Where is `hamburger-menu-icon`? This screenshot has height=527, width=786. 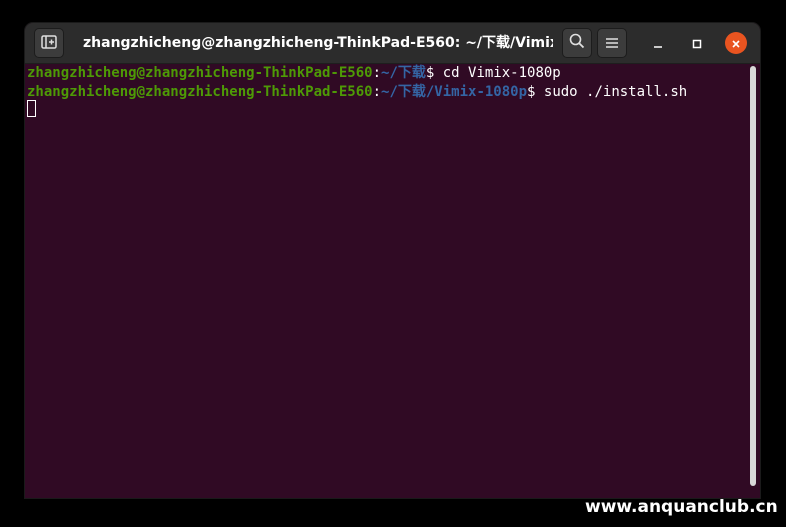 hamburger-menu-icon is located at coordinates (612, 43).